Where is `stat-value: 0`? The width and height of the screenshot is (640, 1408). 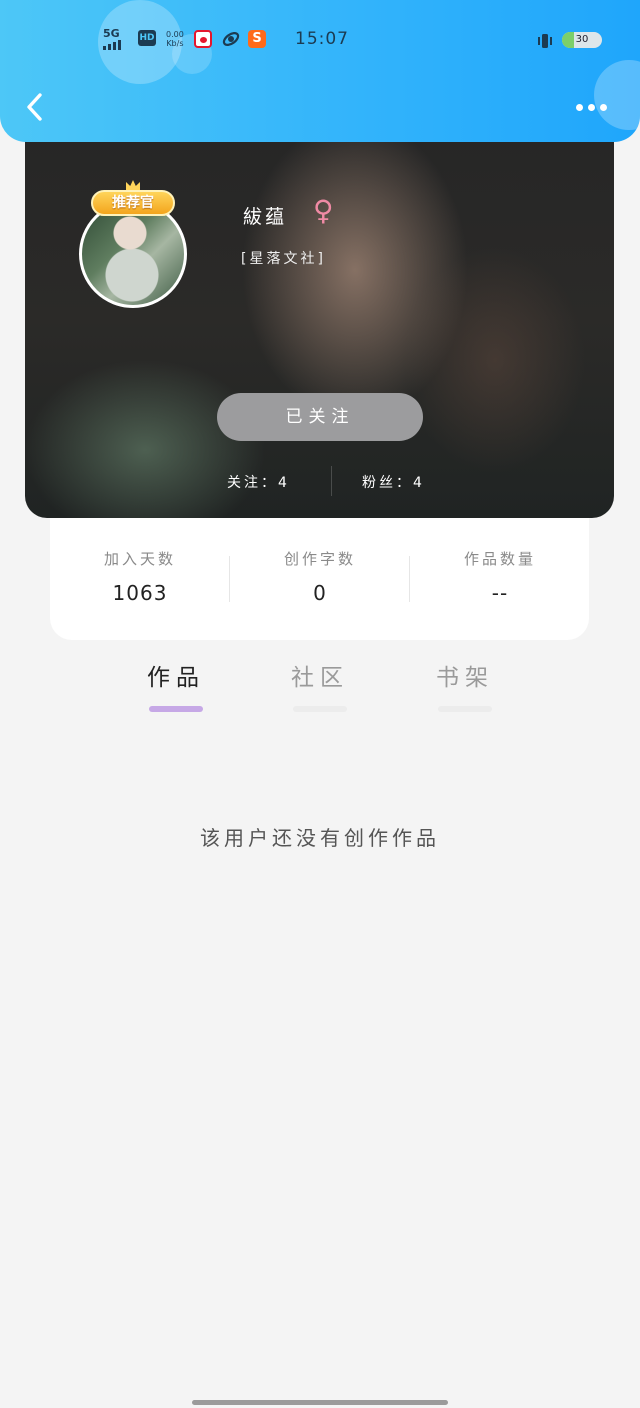
stat-value: 0 is located at coordinates (320, 593).